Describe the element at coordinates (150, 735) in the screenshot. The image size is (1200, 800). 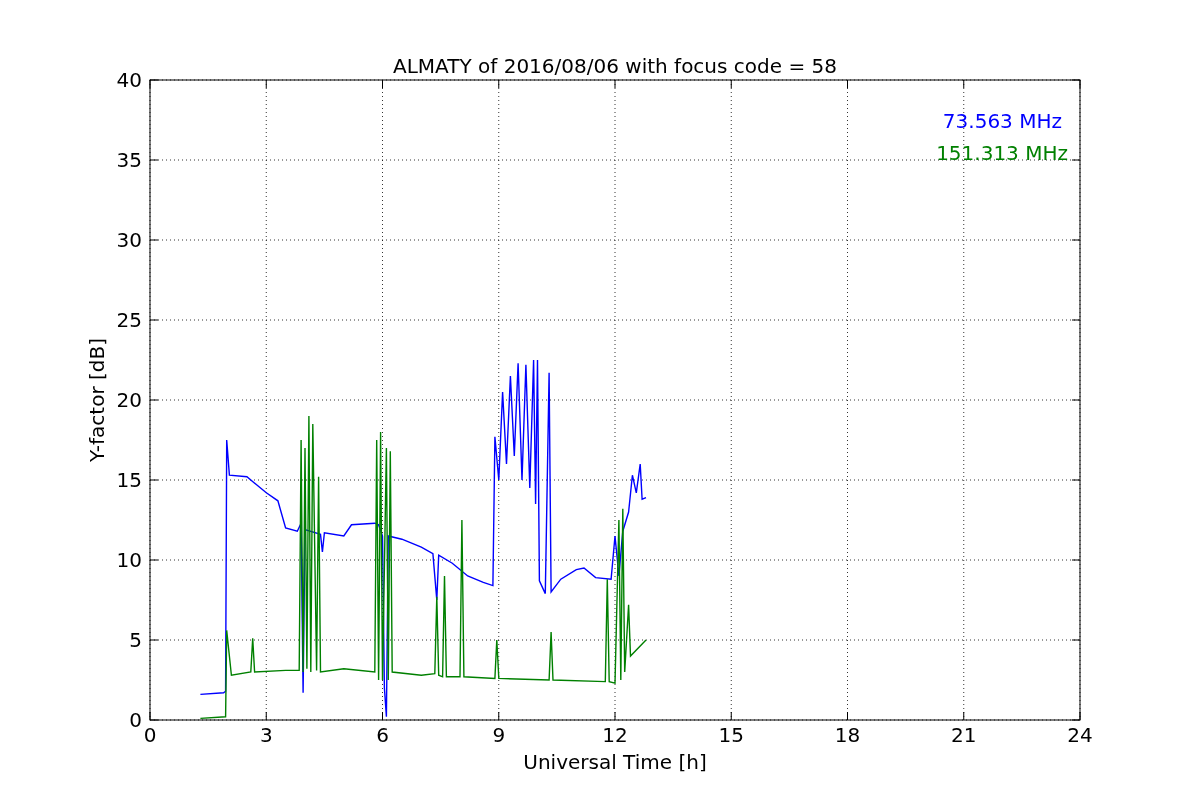
I see `x-tick-label: 0` at that location.